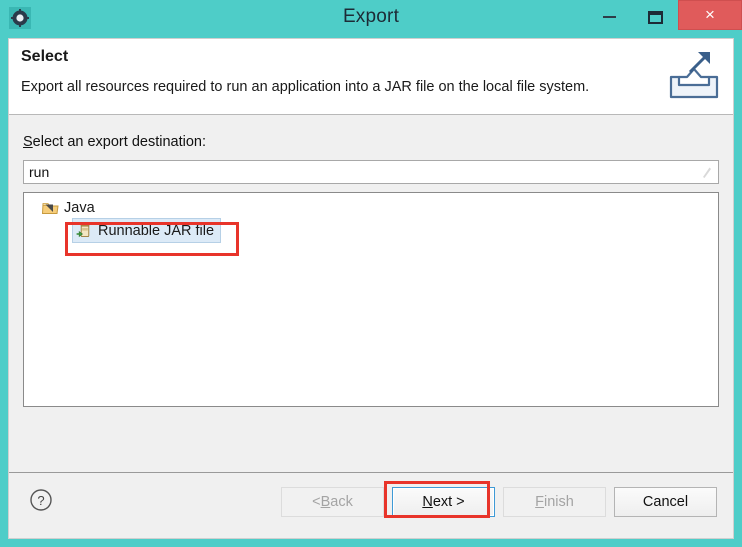  I want to click on tree-item-selected-wrapper: Runnable JAR file, so click(147, 230).